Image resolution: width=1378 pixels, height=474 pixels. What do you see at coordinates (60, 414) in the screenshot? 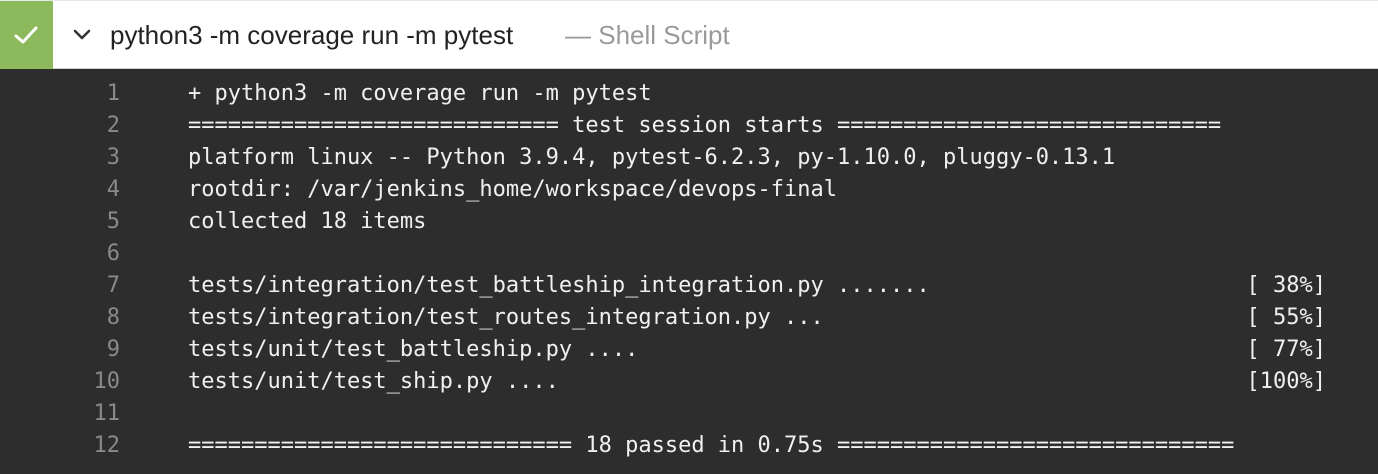
I see `line-number: 11` at bounding box center [60, 414].